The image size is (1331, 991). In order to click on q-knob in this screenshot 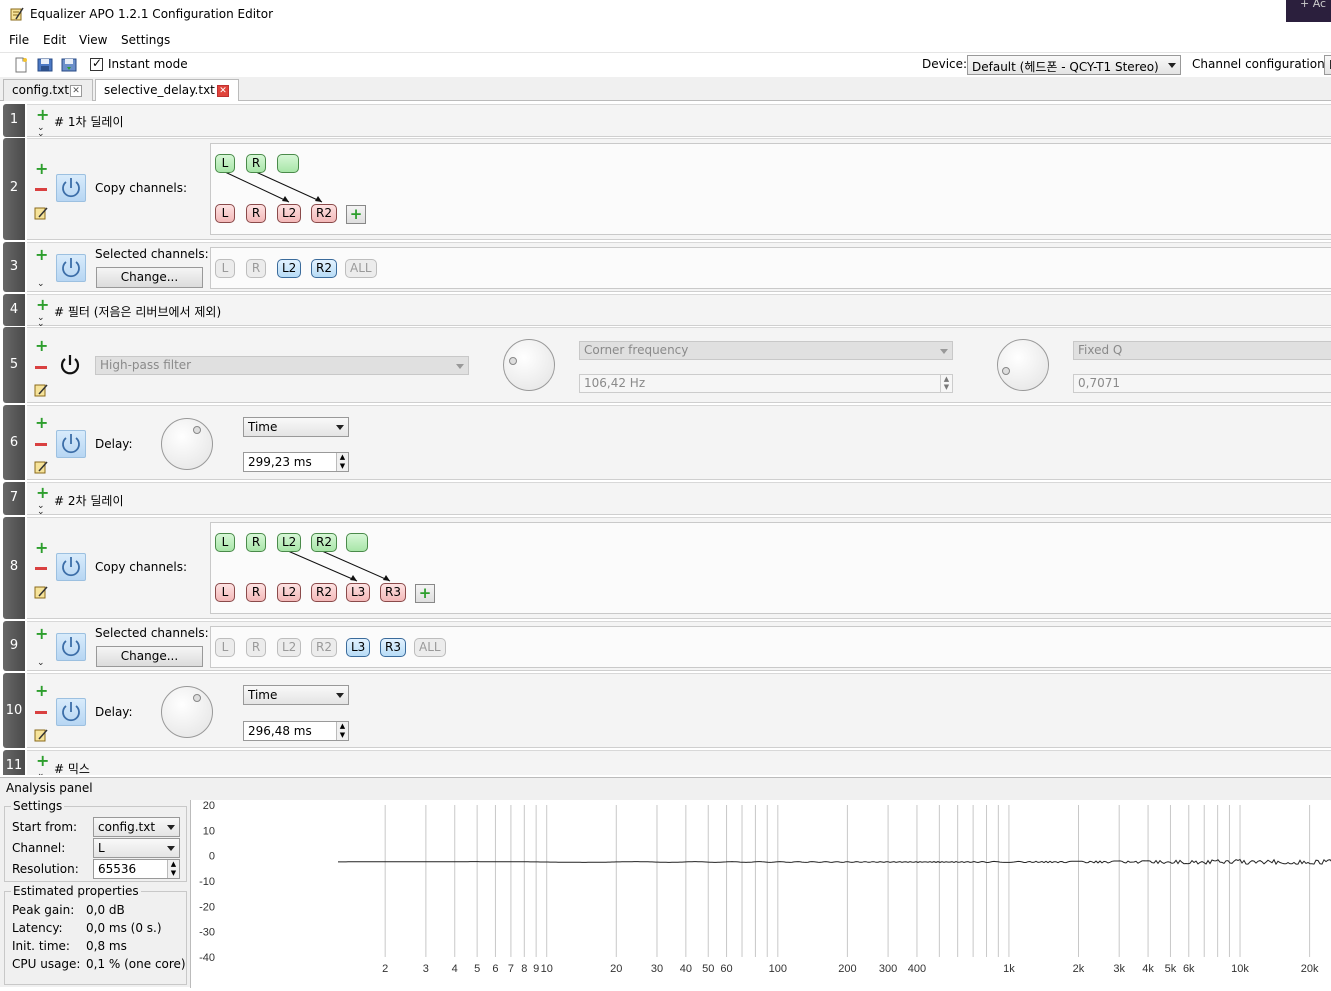, I will do `click(1023, 365)`.